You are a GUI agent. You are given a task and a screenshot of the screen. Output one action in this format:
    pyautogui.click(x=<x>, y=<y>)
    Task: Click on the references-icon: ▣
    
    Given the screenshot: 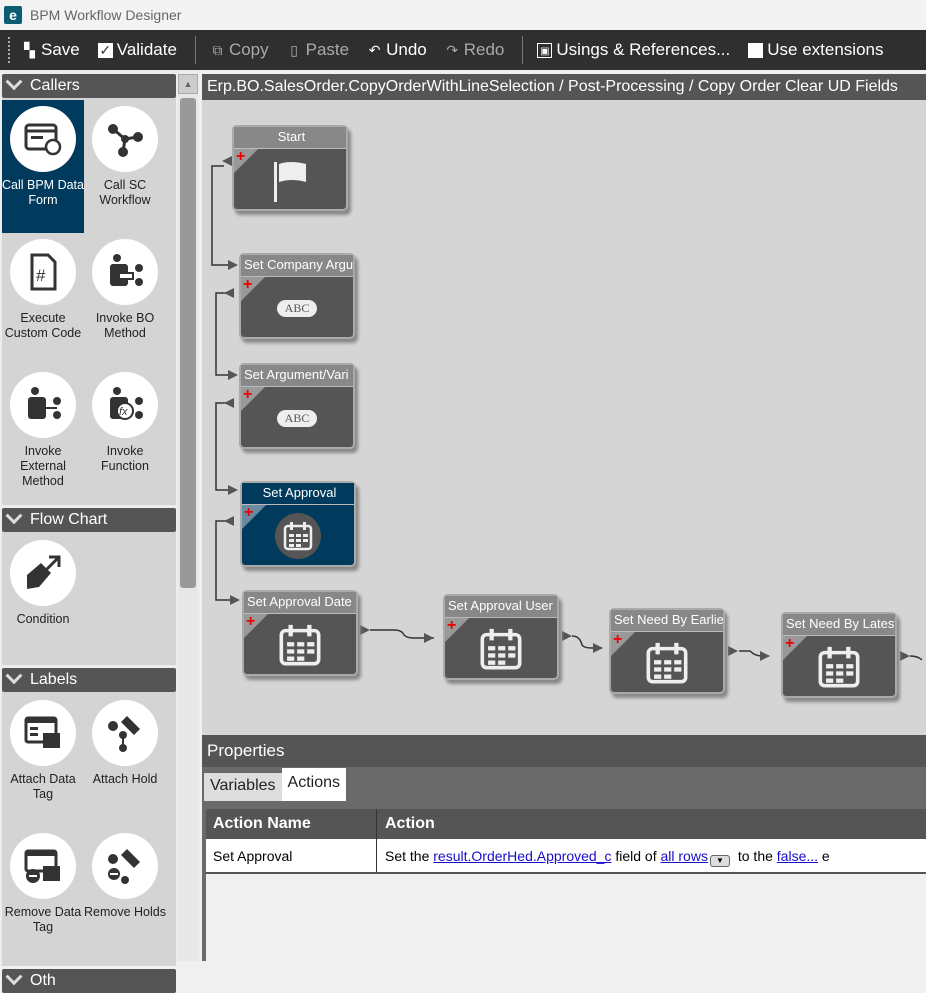 What is the action you would take?
    pyautogui.click(x=545, y=50)
    